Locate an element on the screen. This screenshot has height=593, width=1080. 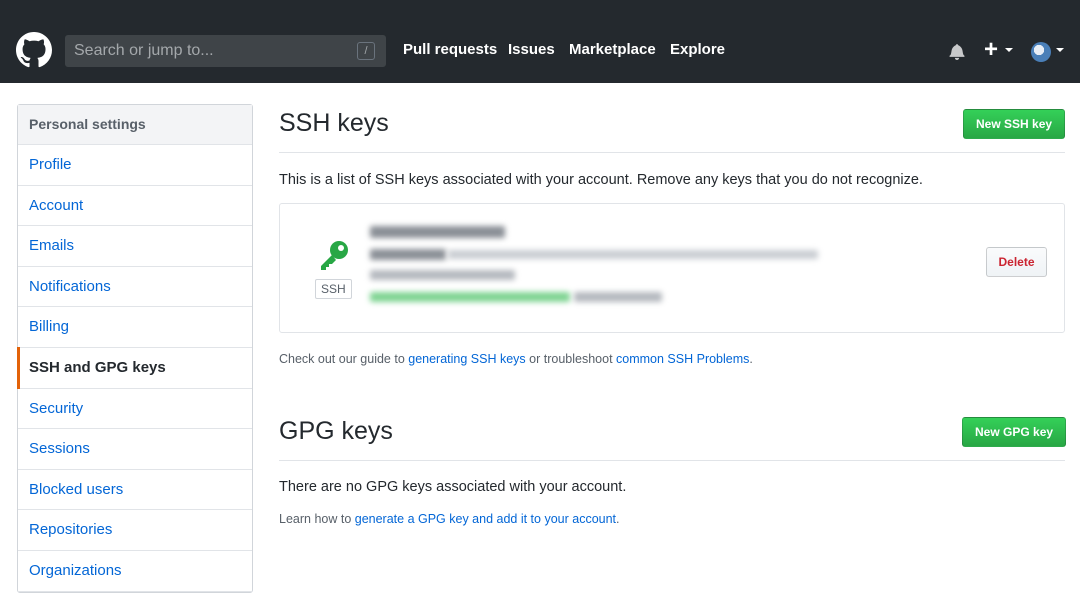
nav-pull-requests: Pull requests is located at coordinates (450, 49).